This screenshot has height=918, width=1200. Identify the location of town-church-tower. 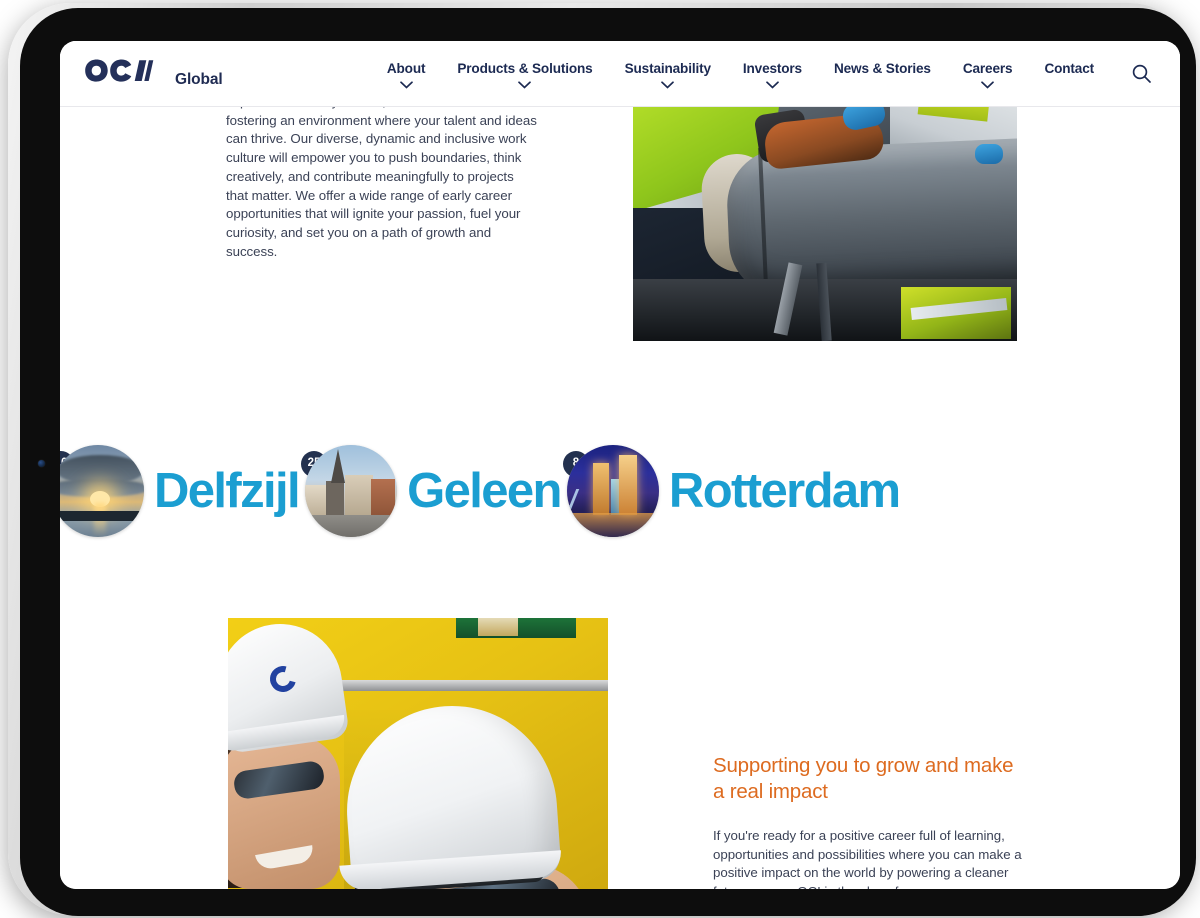
(335, 498).